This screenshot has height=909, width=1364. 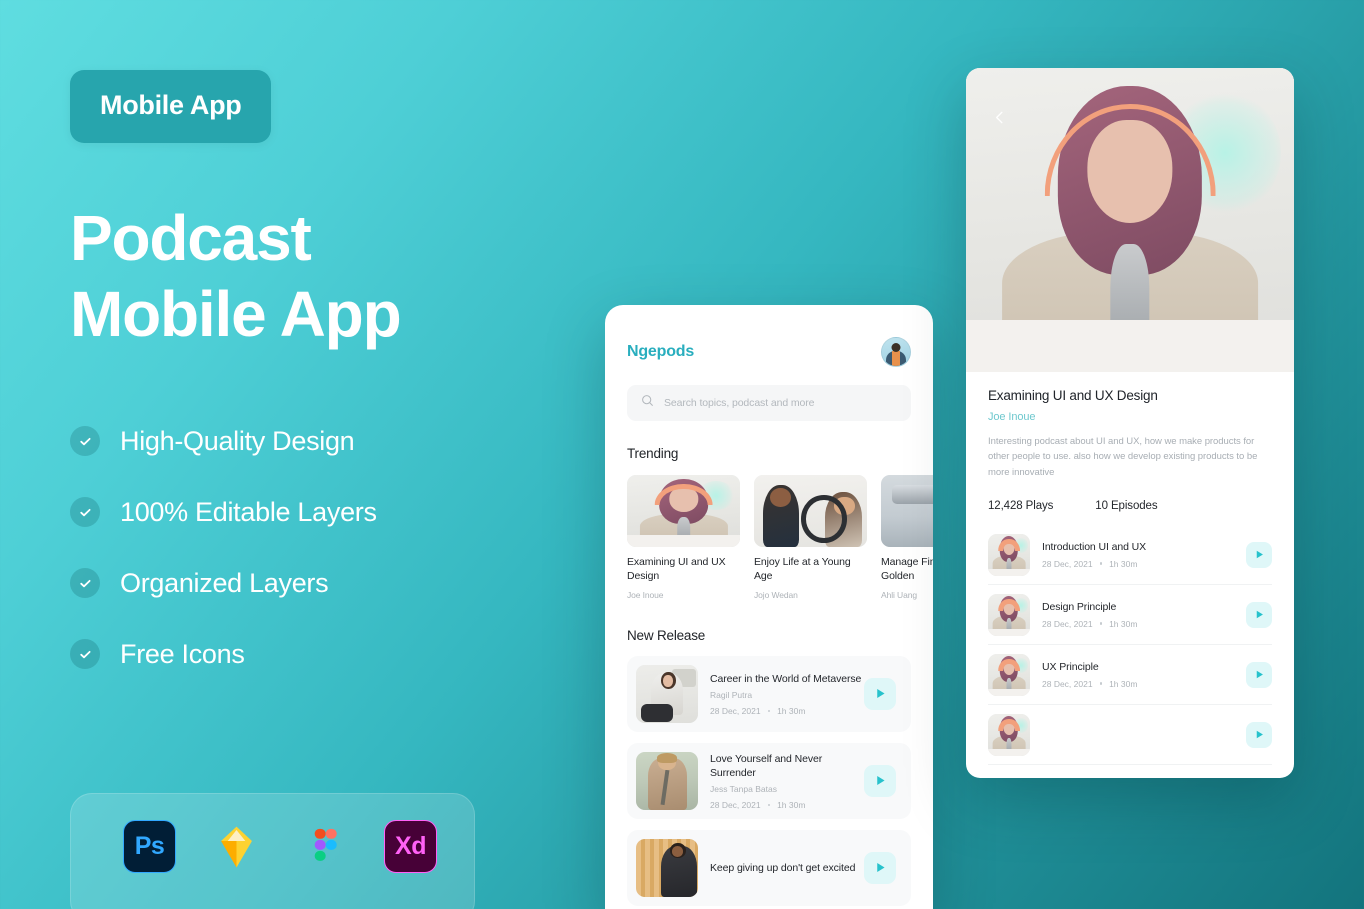 I want to click on episode-row, so click(x=1130, y=735).